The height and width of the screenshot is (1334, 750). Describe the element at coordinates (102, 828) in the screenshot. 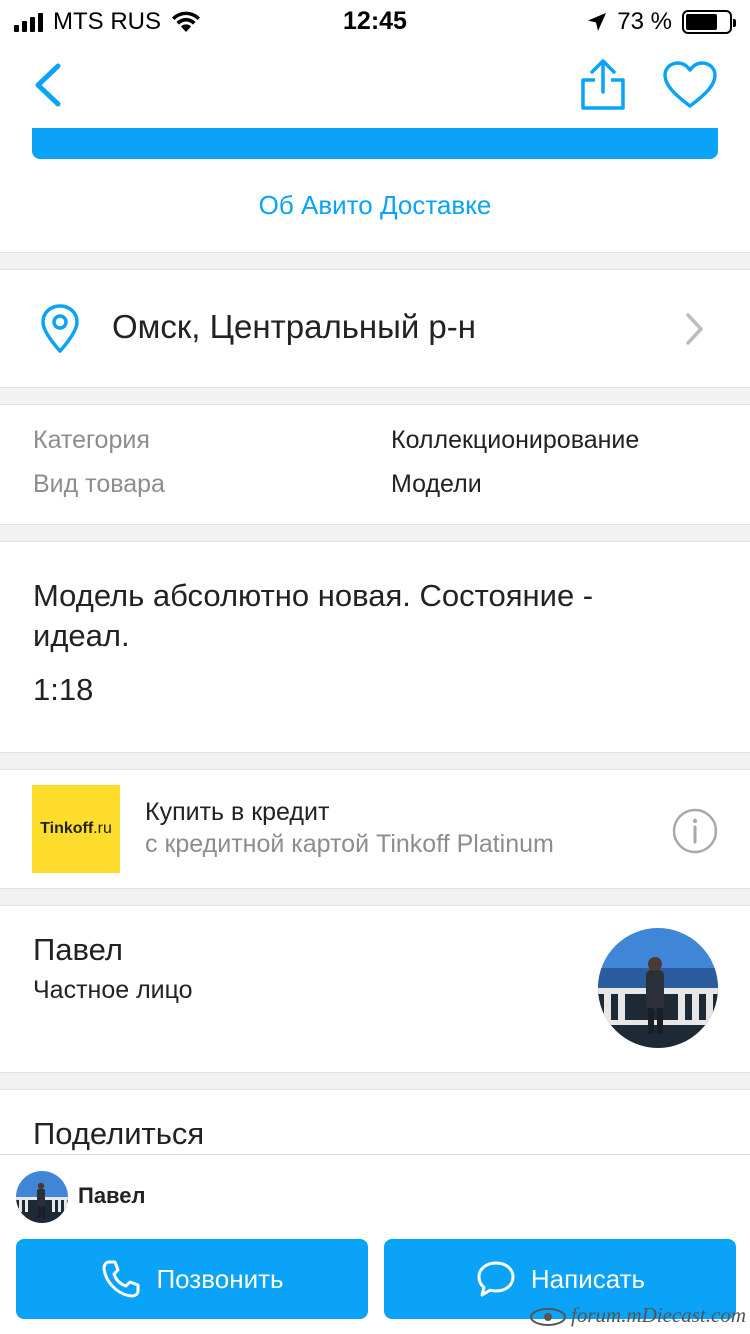

I see `tinkoff-logo-suffix: .ru` at that location.